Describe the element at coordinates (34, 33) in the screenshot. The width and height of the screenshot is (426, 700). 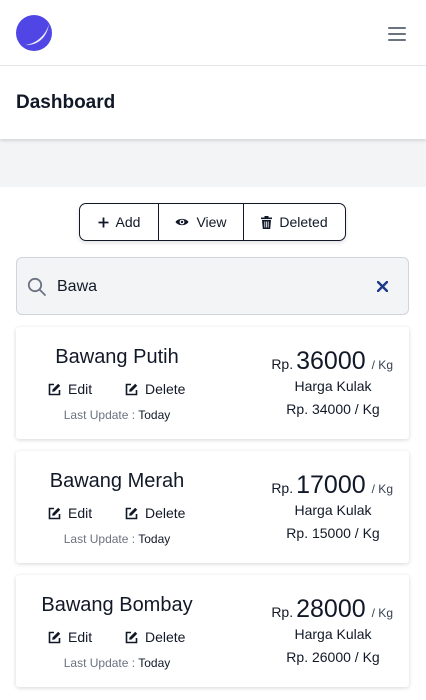
I see `logo-icon` at that location.